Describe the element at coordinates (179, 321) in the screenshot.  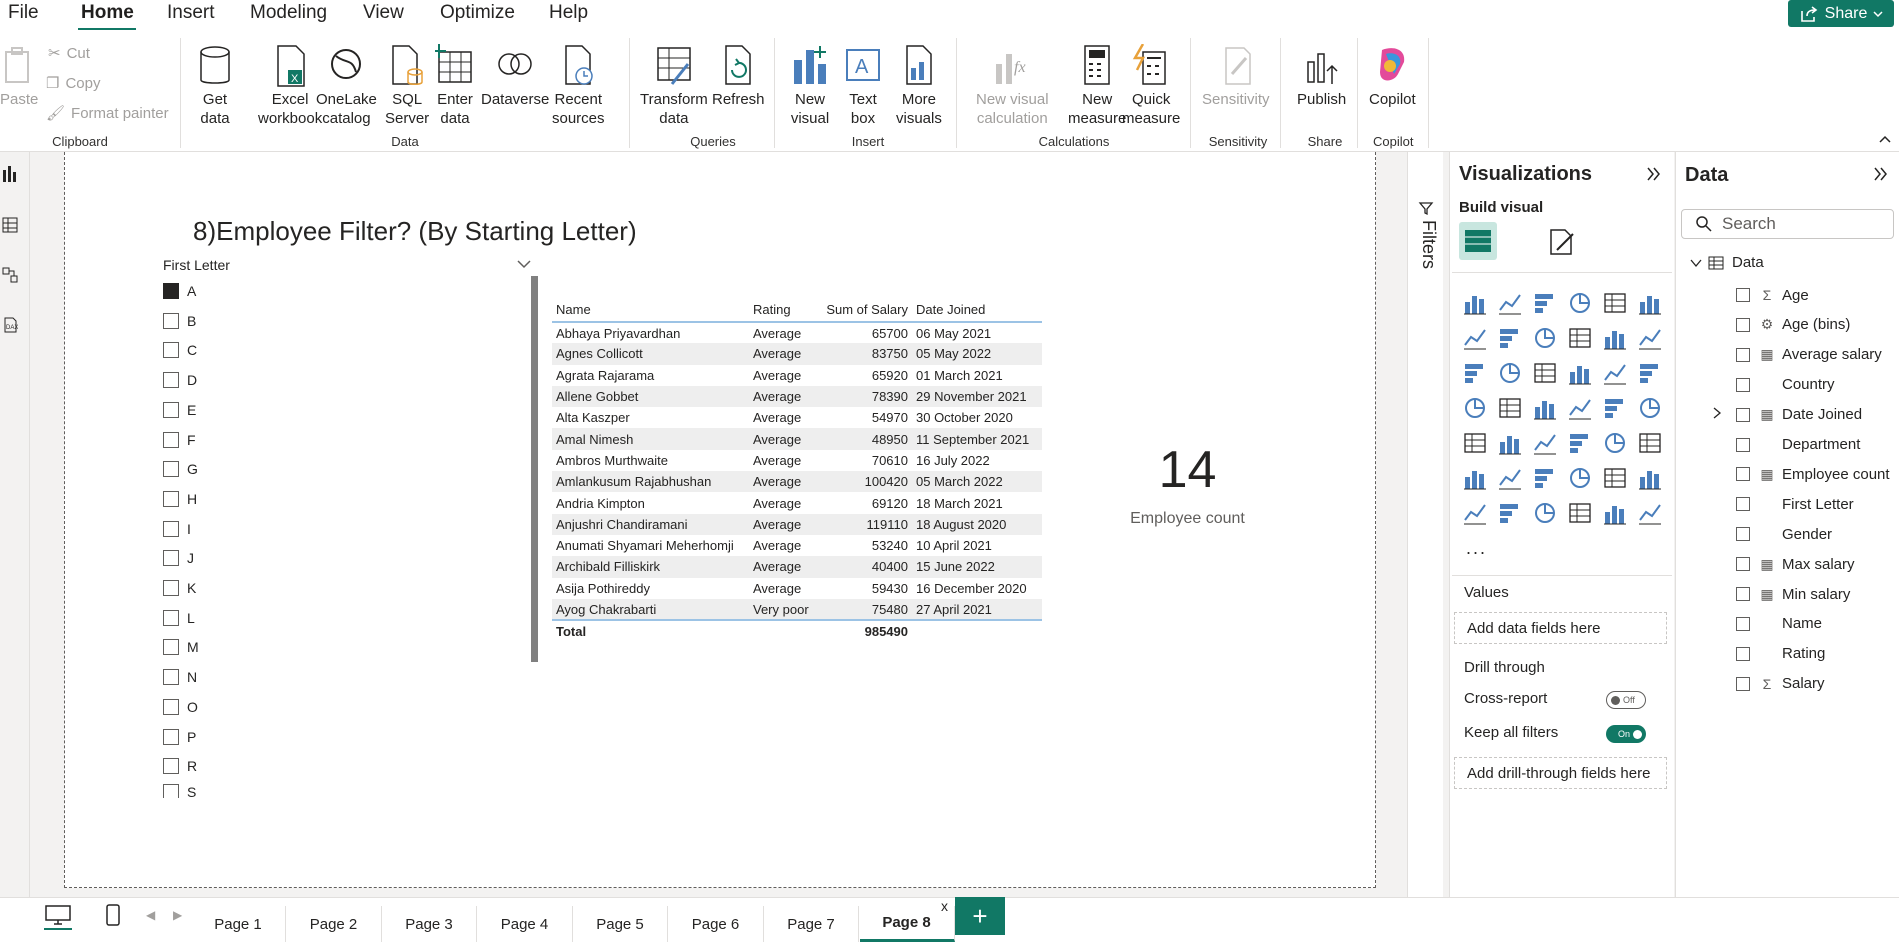
I see `slicer-item: B` at that location.